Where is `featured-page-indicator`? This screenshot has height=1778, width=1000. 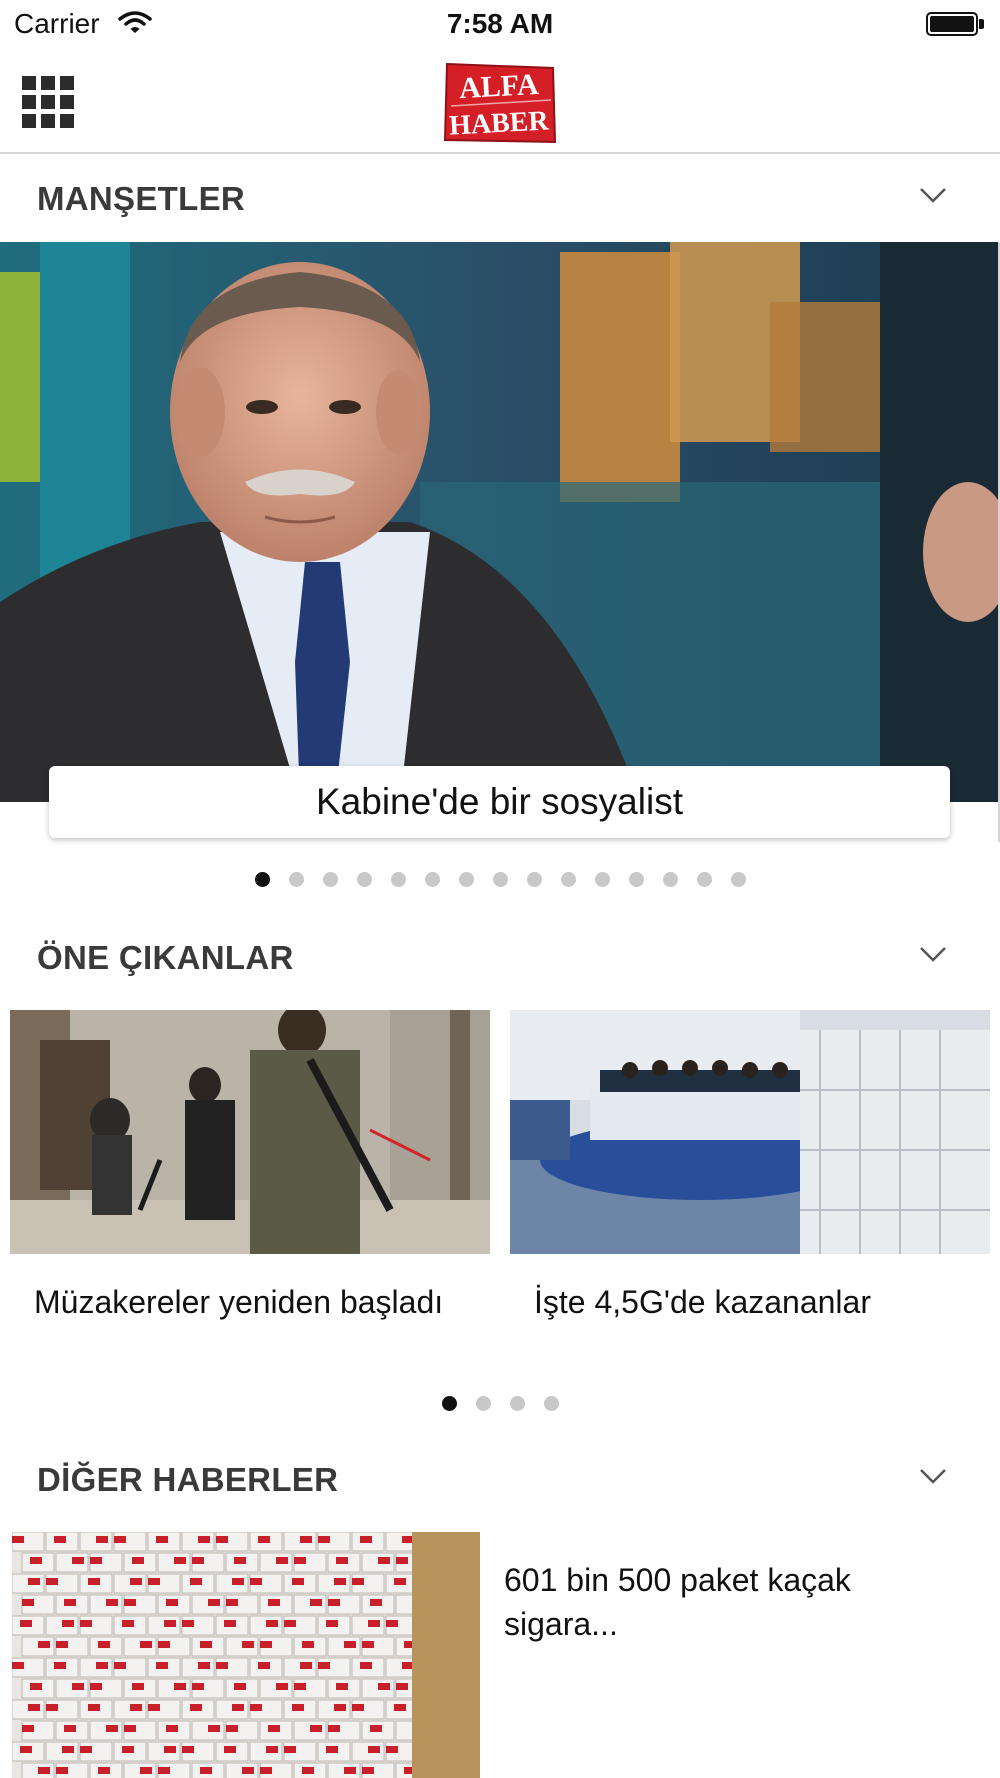 featured-page-indicator is located at coordinates (500, 1403).